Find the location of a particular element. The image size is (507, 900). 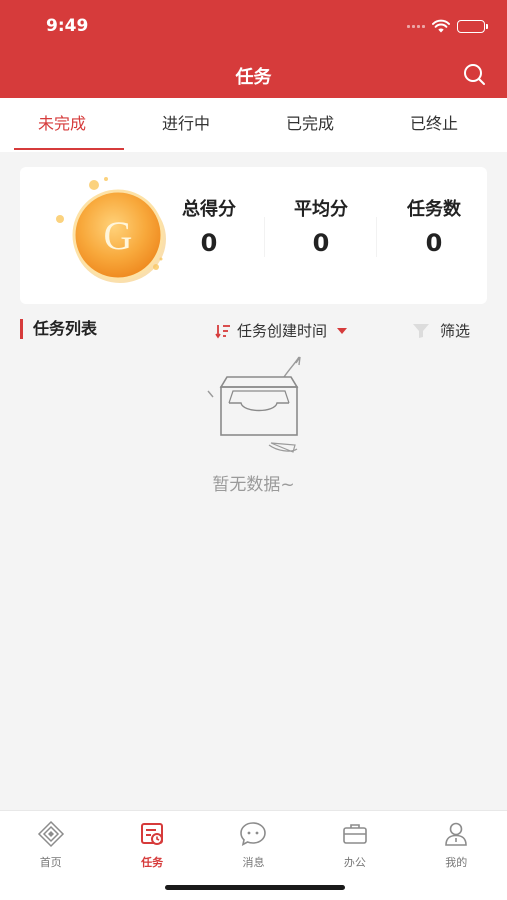

task-count-value: 0 is located at coordinates (434, 243).